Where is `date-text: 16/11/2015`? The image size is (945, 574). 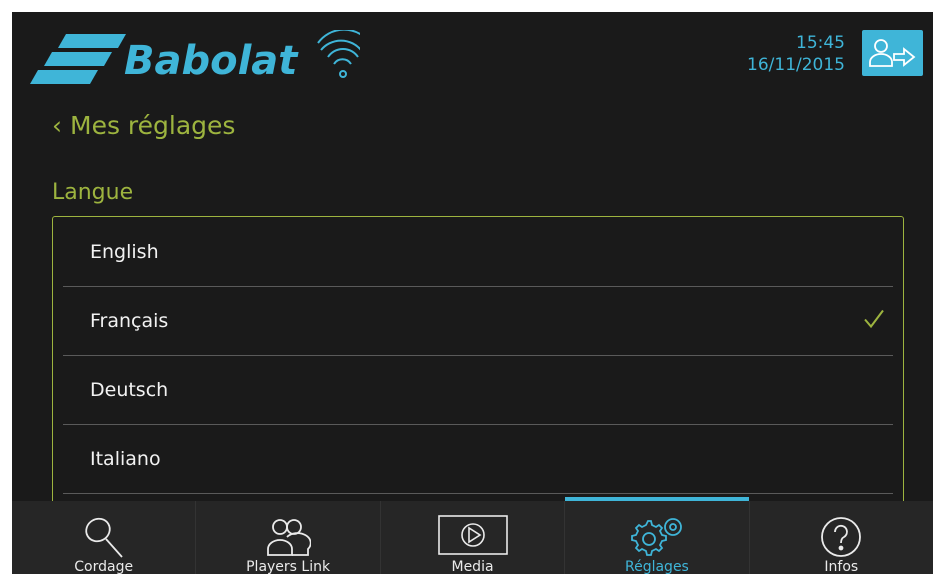
date-text: 16/11/2015 is located at coordinates (796, 65).